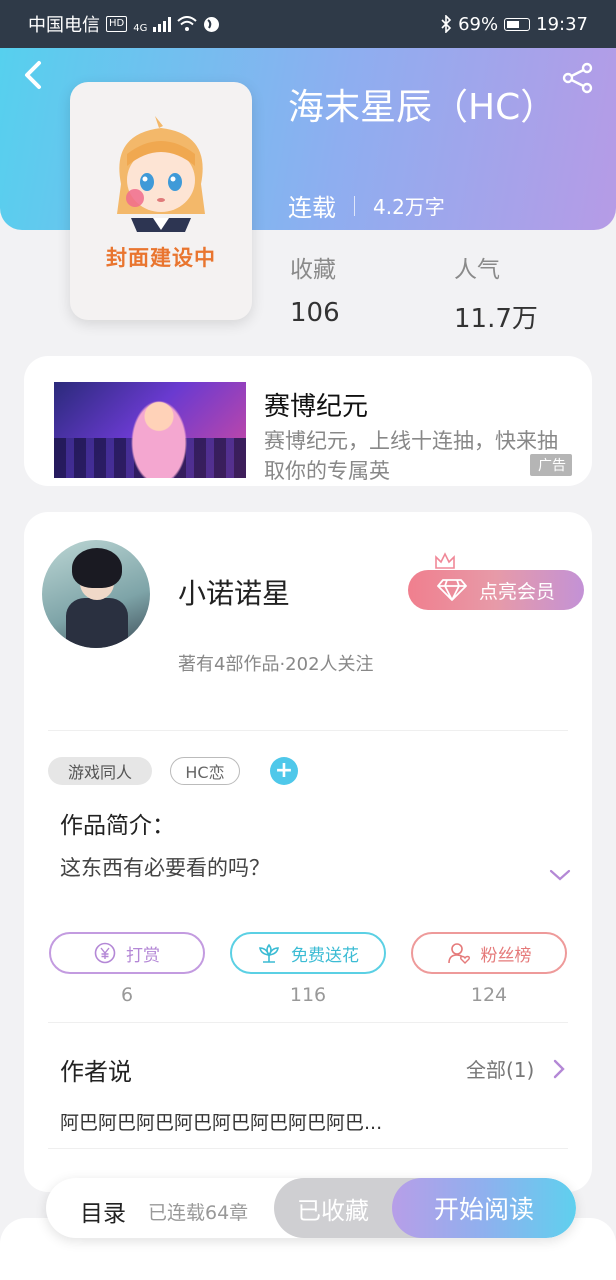 The height and width of the screenshot is (1280, 616). Describe the element at coordinates (409, 207) in the screenshot. I see `word-count: 4.2万字` at that location.